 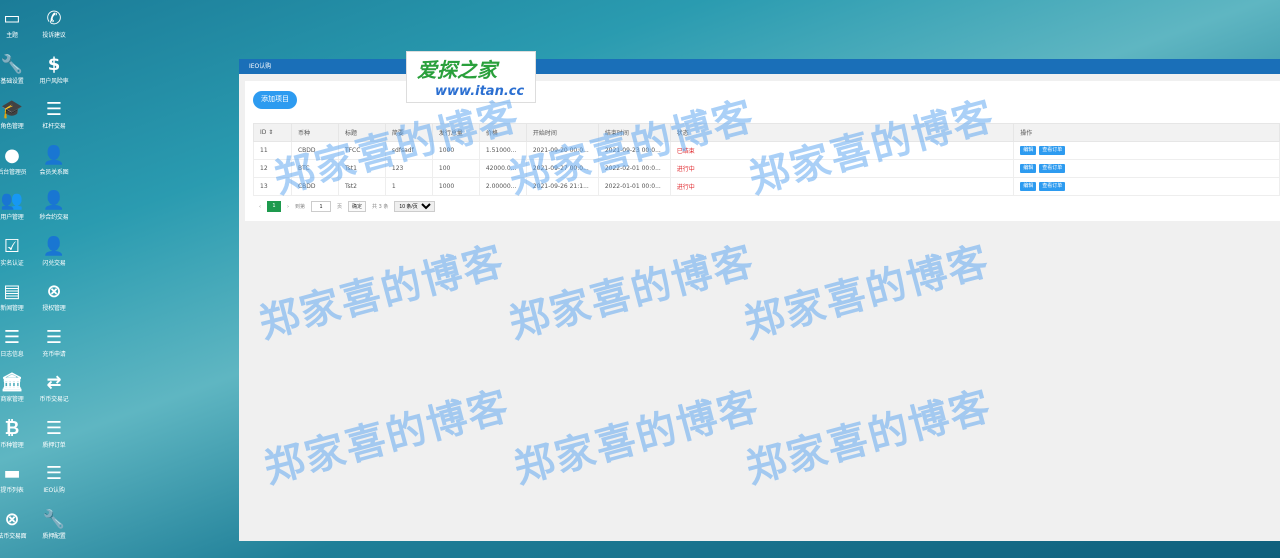 I want to click on desktop-shortcut: 👤 秒合约交易, so click(x=54, y=206).